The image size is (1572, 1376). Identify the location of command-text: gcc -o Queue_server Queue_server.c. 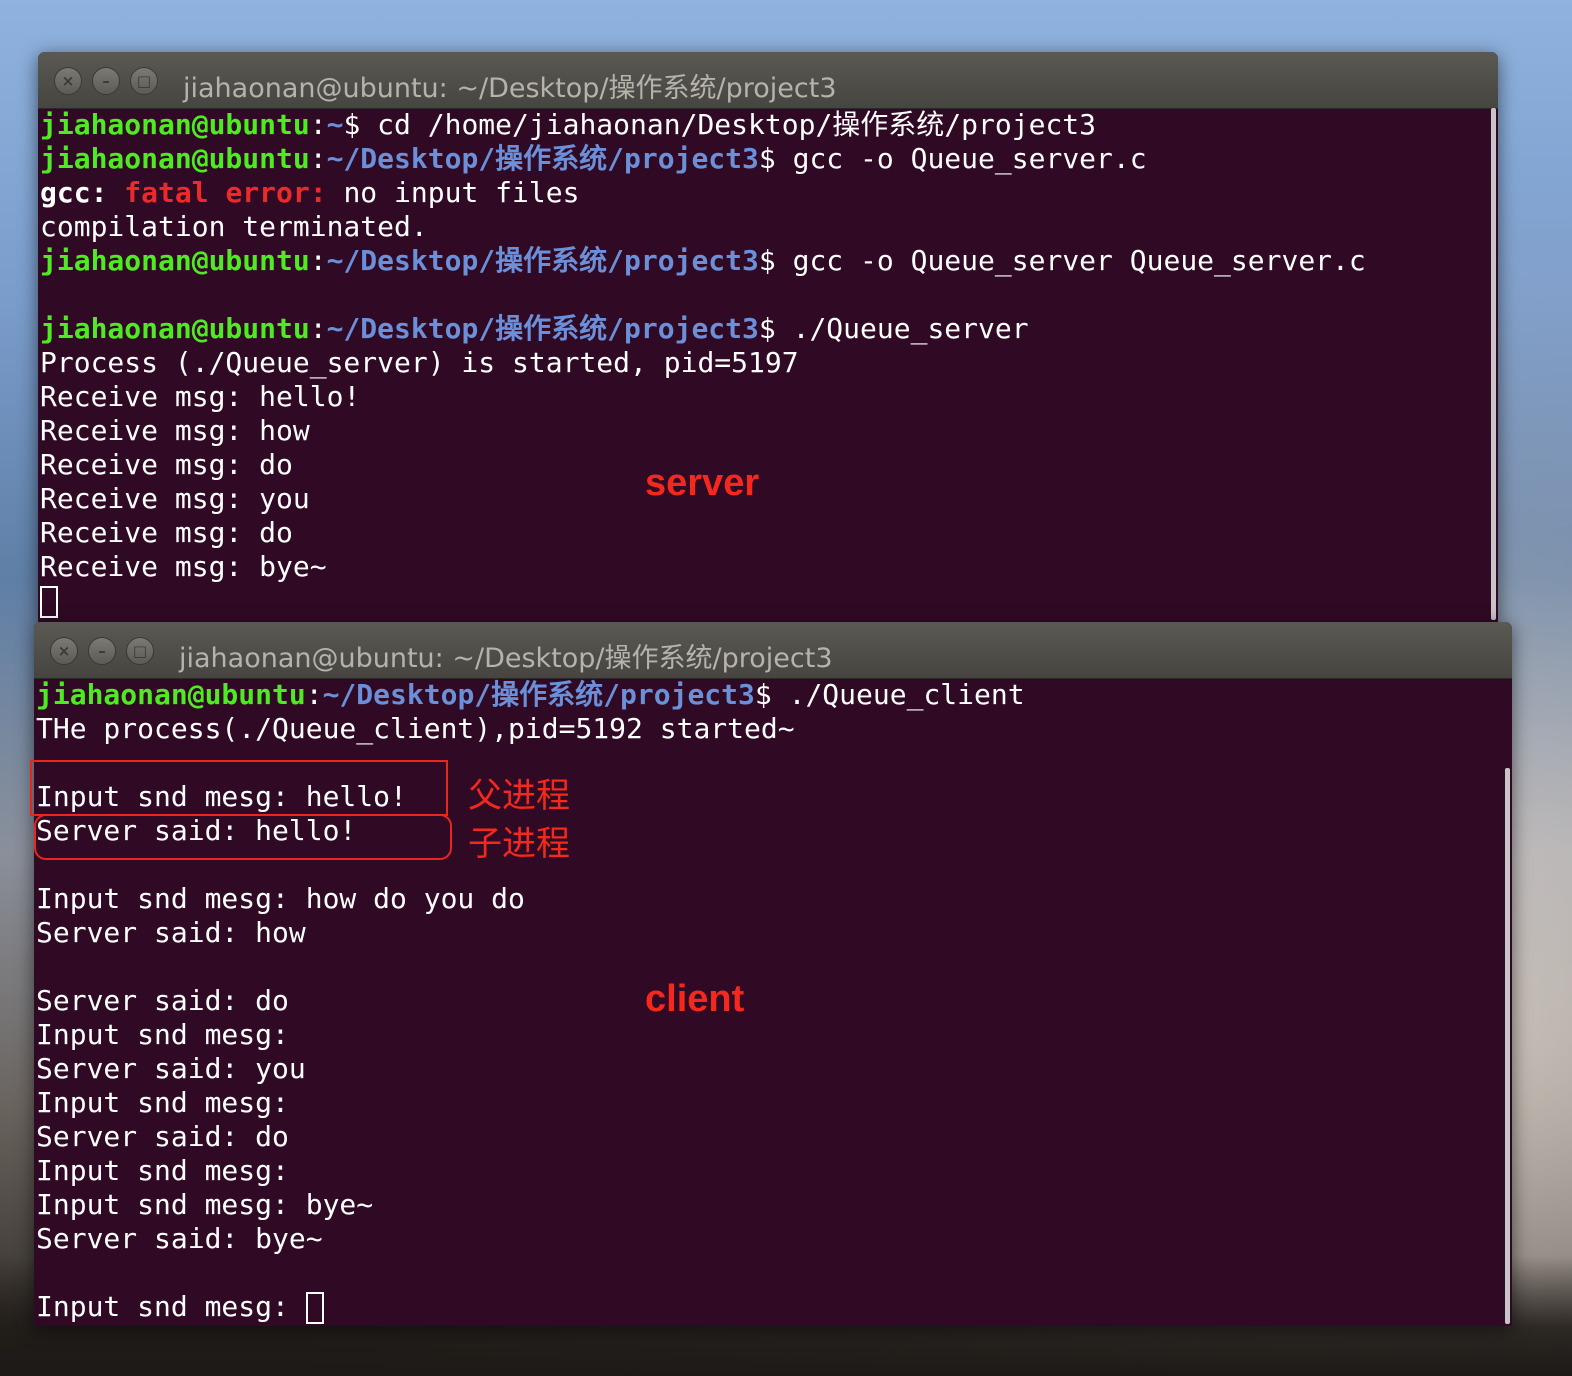
(1079, 260).